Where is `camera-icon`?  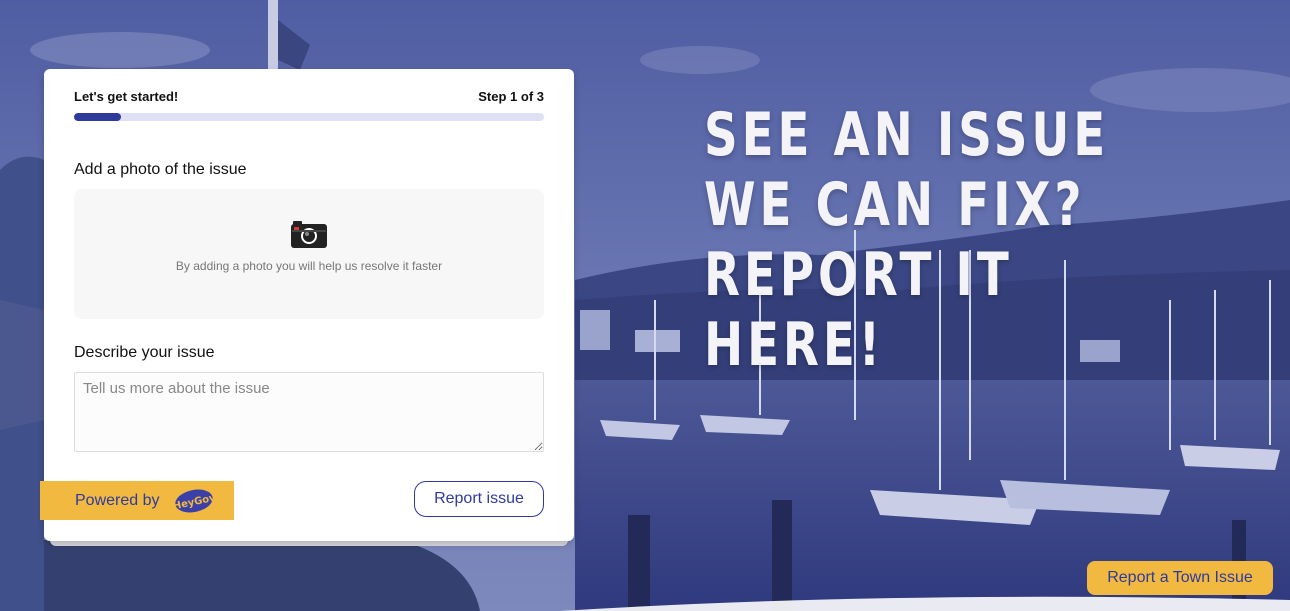
camera-icon is located at coordinates (309, 234).